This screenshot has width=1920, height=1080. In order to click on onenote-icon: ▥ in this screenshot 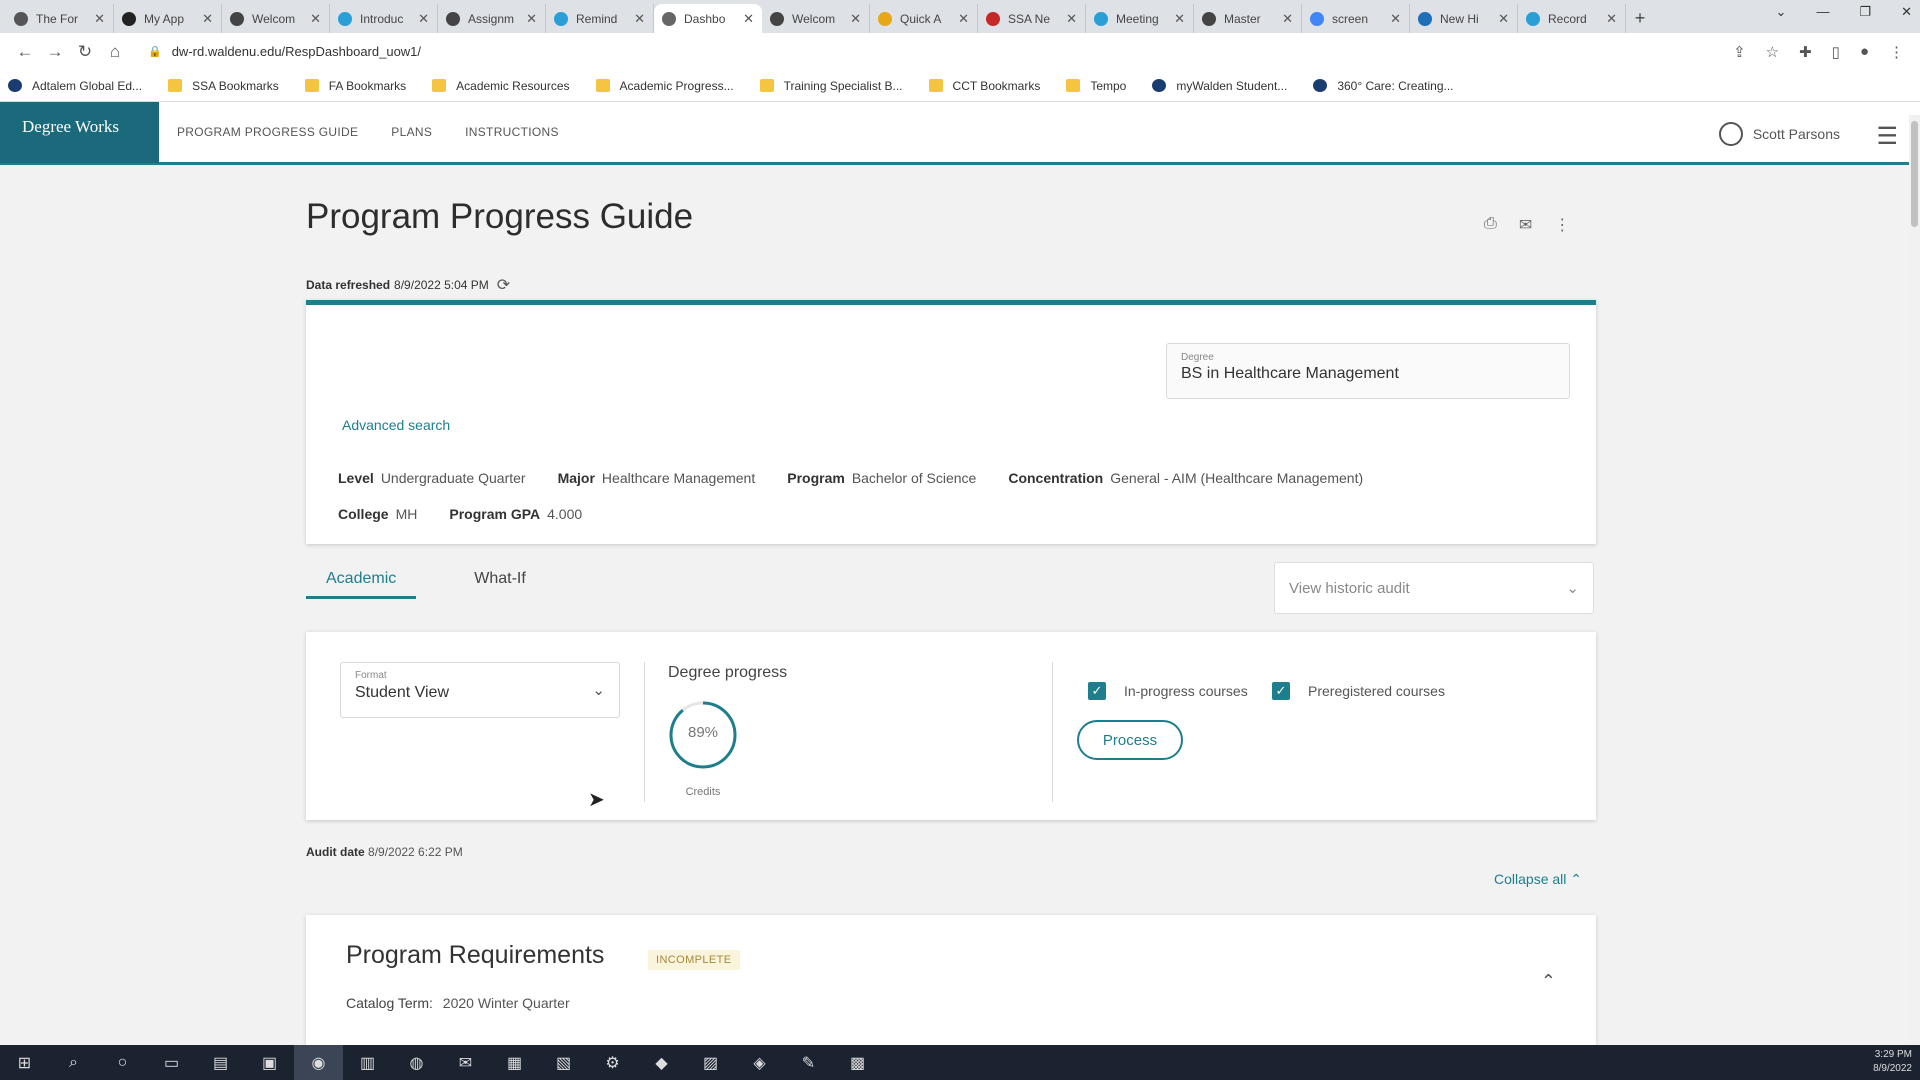, I will do `click(367, 1062)`.